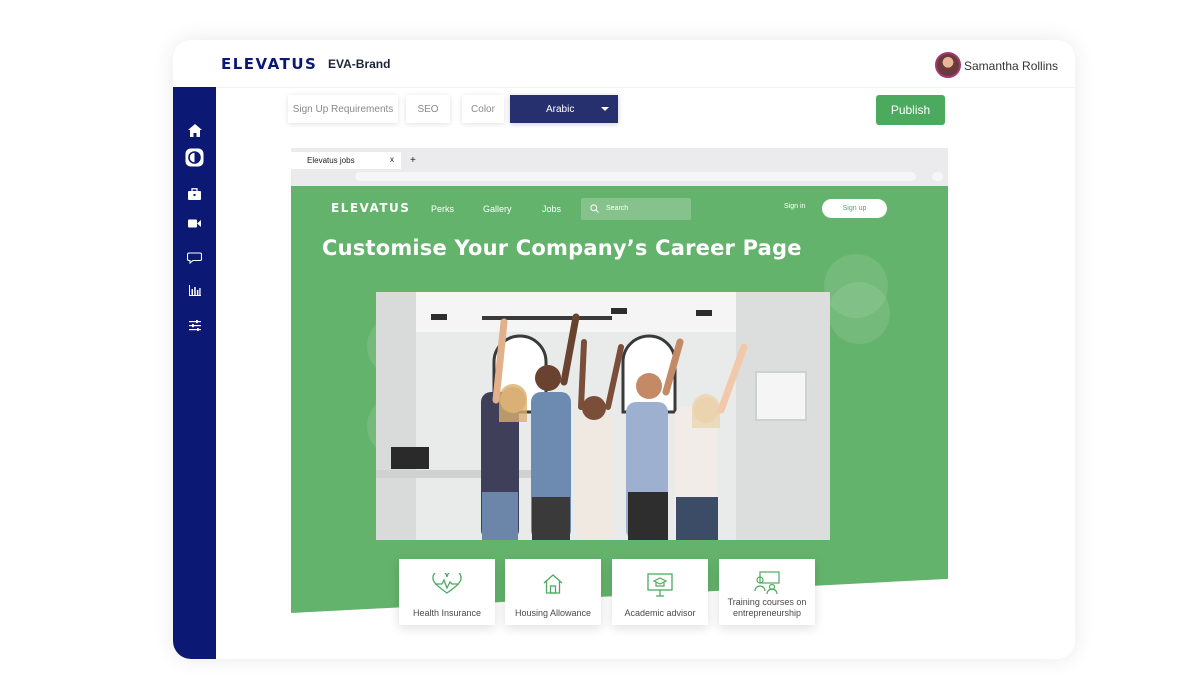 This screenshot has height=675, width=1200. What do you see at coordinates (859, 313) in the screenshot?
I see `decor-bubble` at bounding box center [859, 313].